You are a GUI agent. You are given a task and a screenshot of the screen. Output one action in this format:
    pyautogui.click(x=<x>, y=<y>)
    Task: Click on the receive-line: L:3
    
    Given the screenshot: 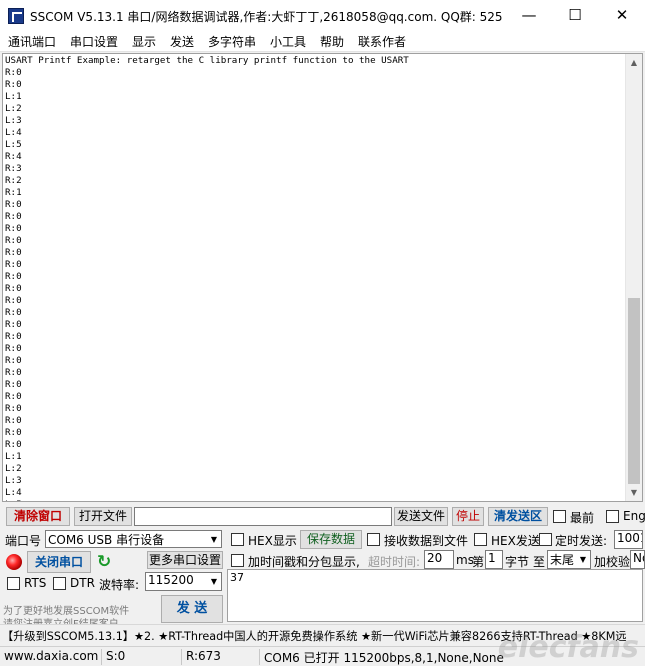 What is the action you would take?
    pyautogui.click(x=13, y=480)
    